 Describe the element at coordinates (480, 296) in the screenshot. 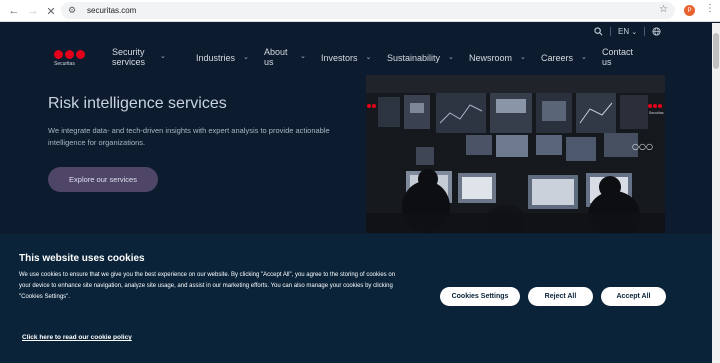

I see `cookies-settings-button: Cookies Settings` at that location.